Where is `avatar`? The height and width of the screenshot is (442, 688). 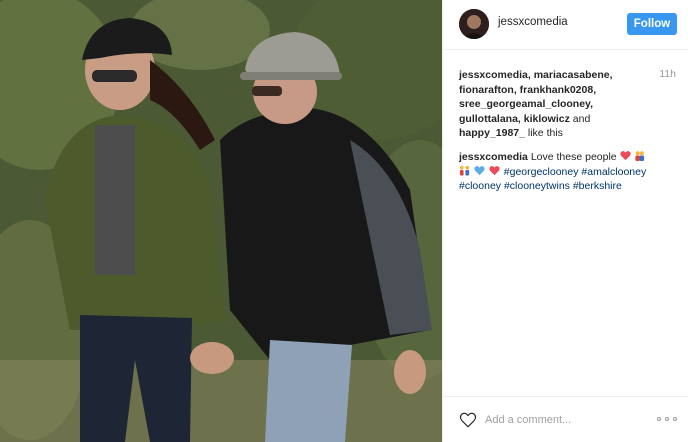 avatar is located at coordinates (474, 24).